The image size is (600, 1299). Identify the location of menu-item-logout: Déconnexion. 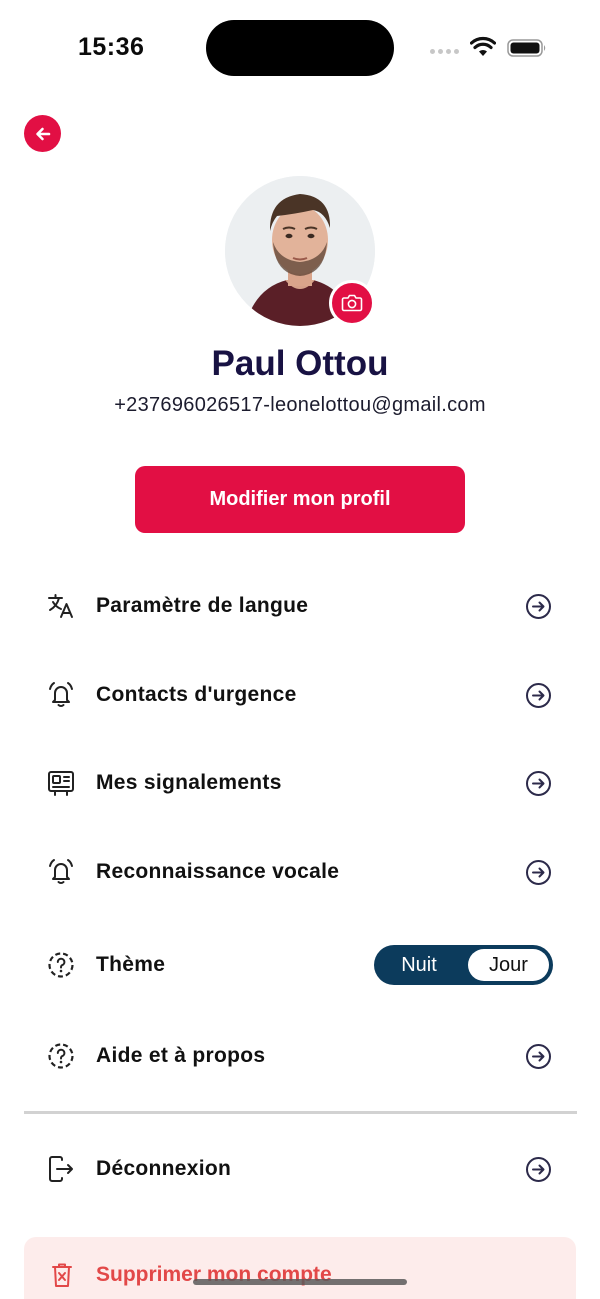
(300, 1169).